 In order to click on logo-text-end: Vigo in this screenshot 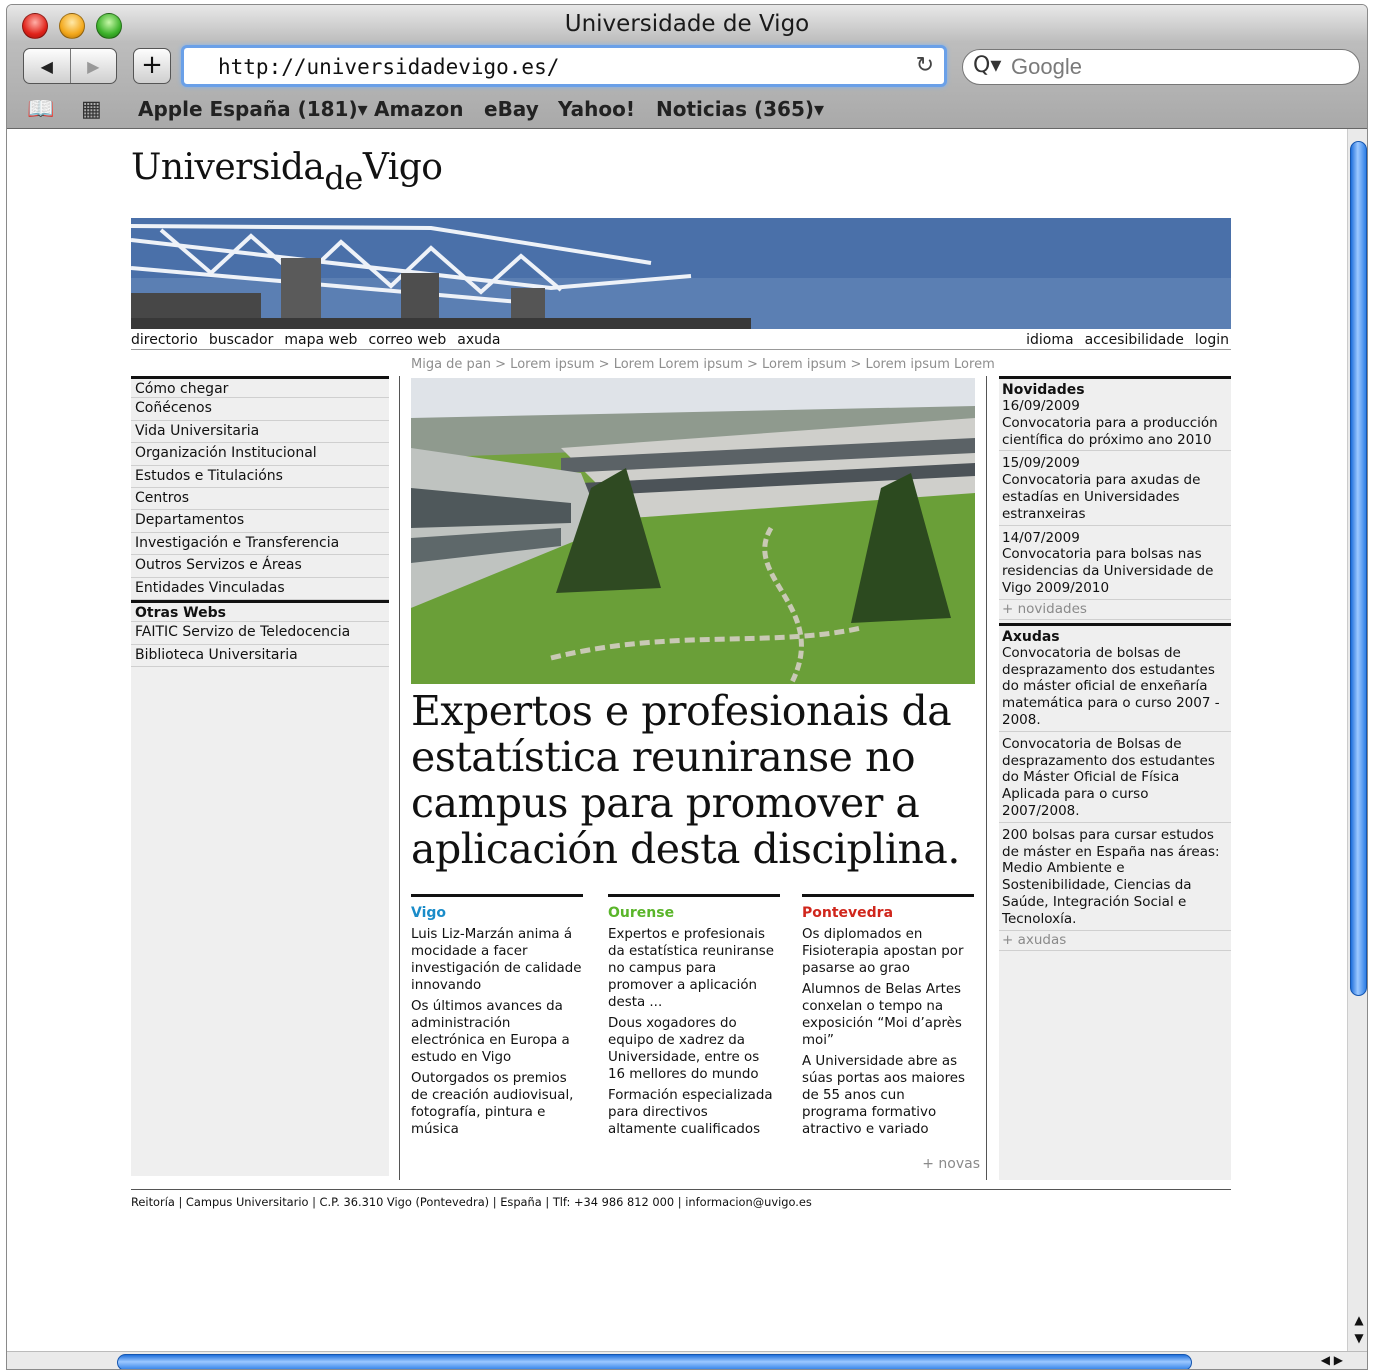, I will do `click(402, 167)`.